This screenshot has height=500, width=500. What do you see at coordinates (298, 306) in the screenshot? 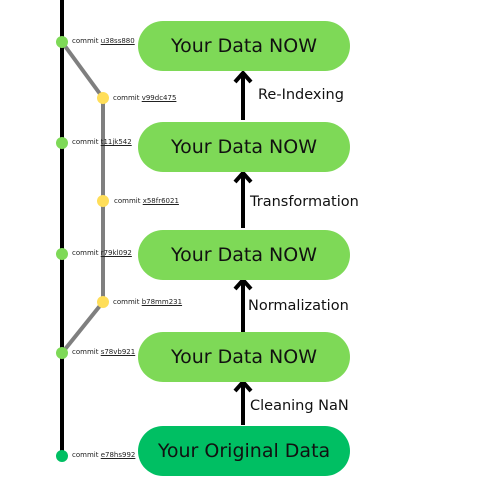
I see `step-label-normalization: Normalization` at bounding box center [298, 306].